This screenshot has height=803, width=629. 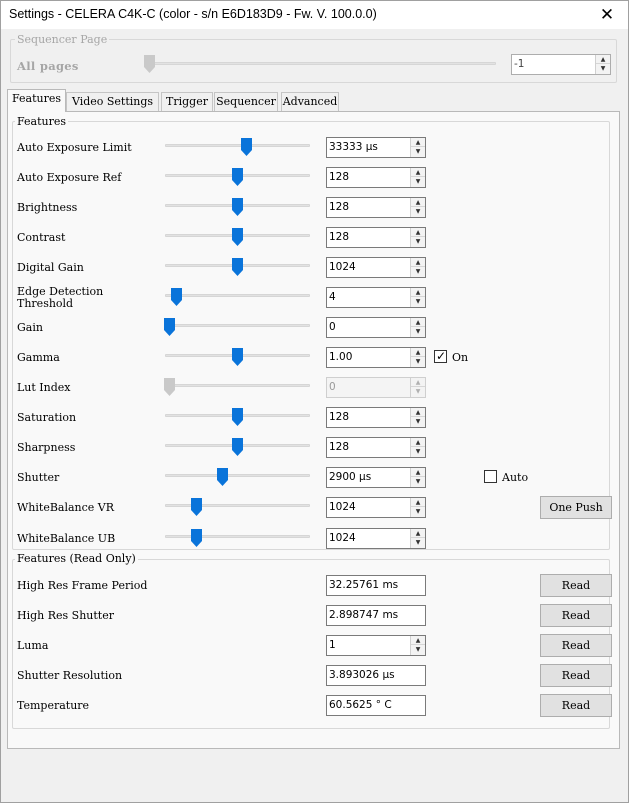 I want to click on spinbox-lut-index: 0 ▲ ▼, so click(x=376, y=387).